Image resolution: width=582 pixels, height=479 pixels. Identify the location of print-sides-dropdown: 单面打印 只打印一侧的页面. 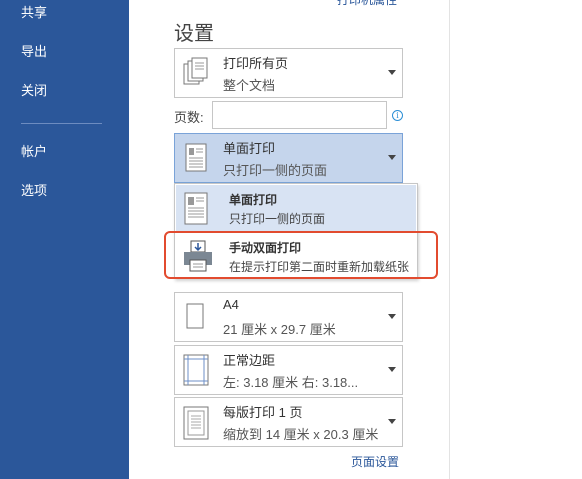
(288, 158).